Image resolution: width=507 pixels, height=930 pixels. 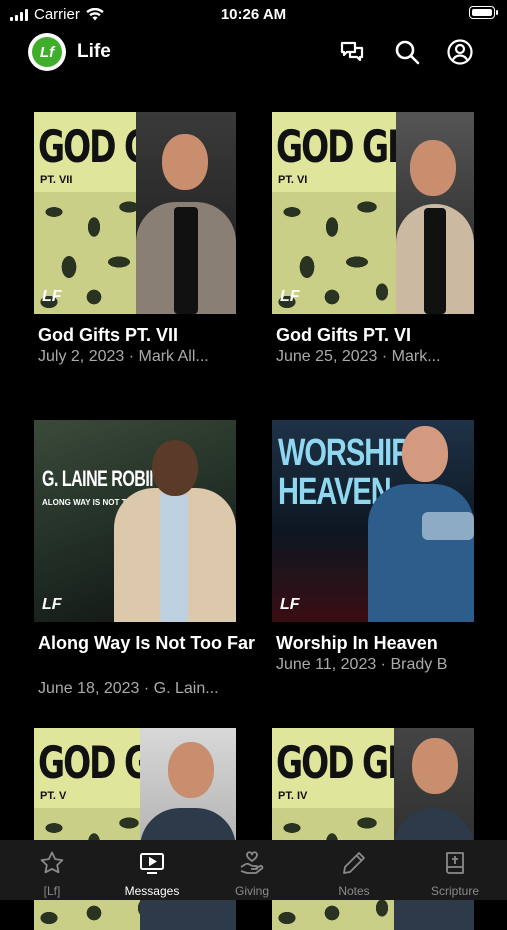 What do you see at coordinates (354, 891) in the screenshot?
I see `tab-label: Notes` at bounding box center [354, 891].